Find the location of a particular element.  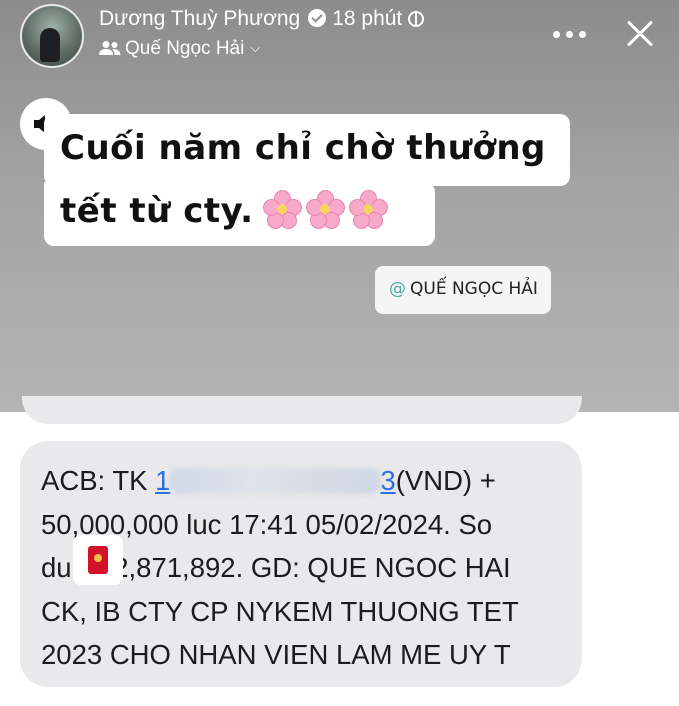

verified-badge-icon is located at coordinates (317, 18).